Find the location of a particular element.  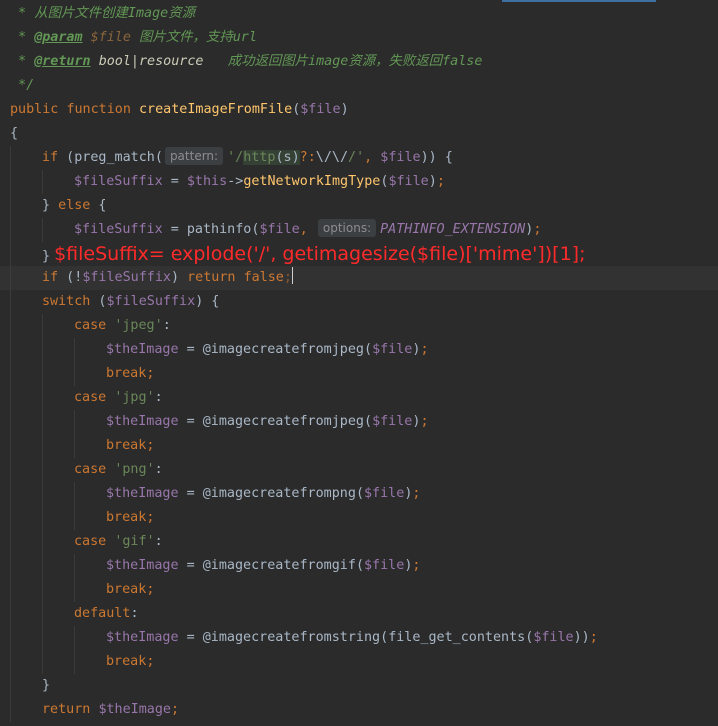

code-line-6: { is located at coordinates (359, 134).